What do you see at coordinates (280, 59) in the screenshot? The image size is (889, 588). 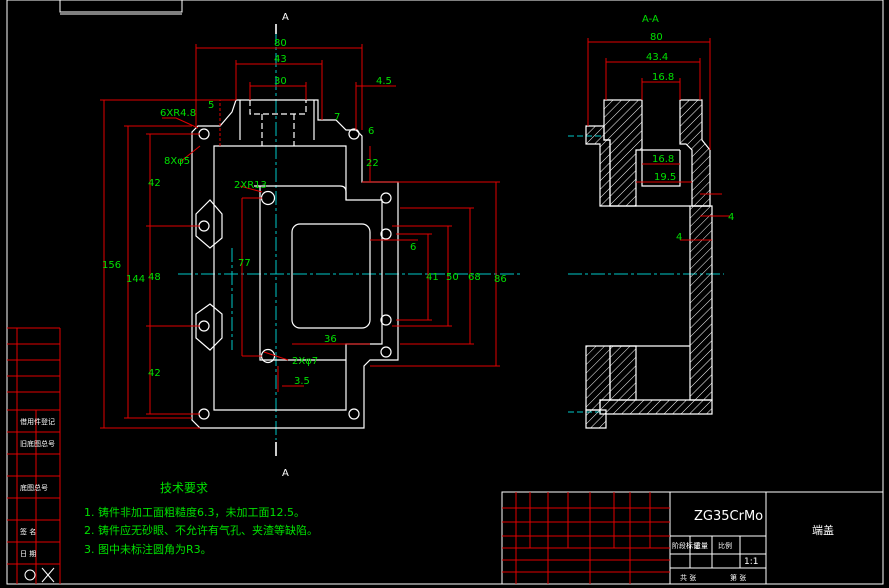 I see `dim-43: 43` at bounding box center [280, 59].